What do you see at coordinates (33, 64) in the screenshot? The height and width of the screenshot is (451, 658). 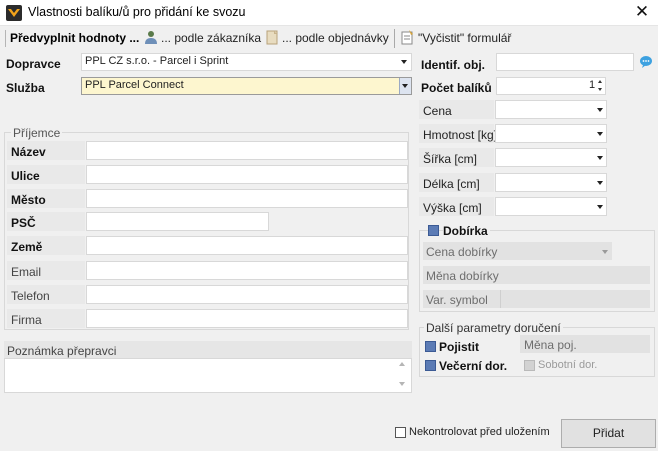 I see `dopravce-label: Dopravce` at bounding box center [33, 64].